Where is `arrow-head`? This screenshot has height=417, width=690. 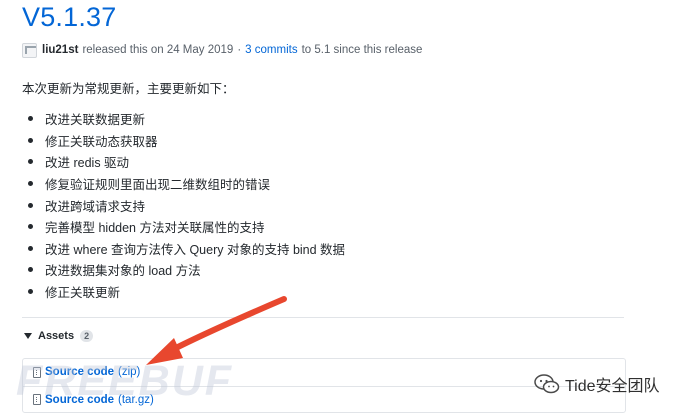 arrow-head is located at coordinates (164, 351).